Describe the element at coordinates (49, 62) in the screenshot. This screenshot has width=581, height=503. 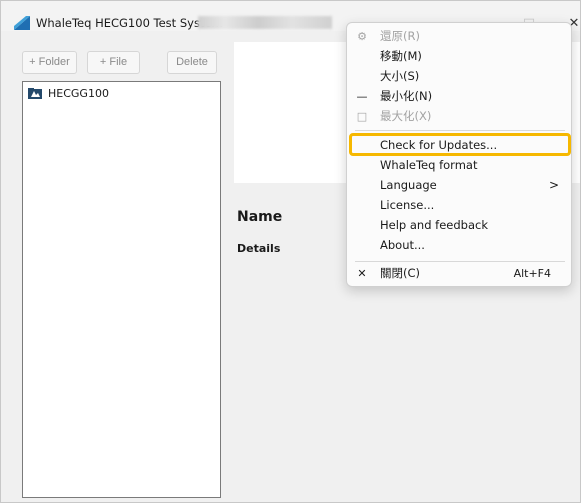
I see `add-folder-button: + Folder` at that location.